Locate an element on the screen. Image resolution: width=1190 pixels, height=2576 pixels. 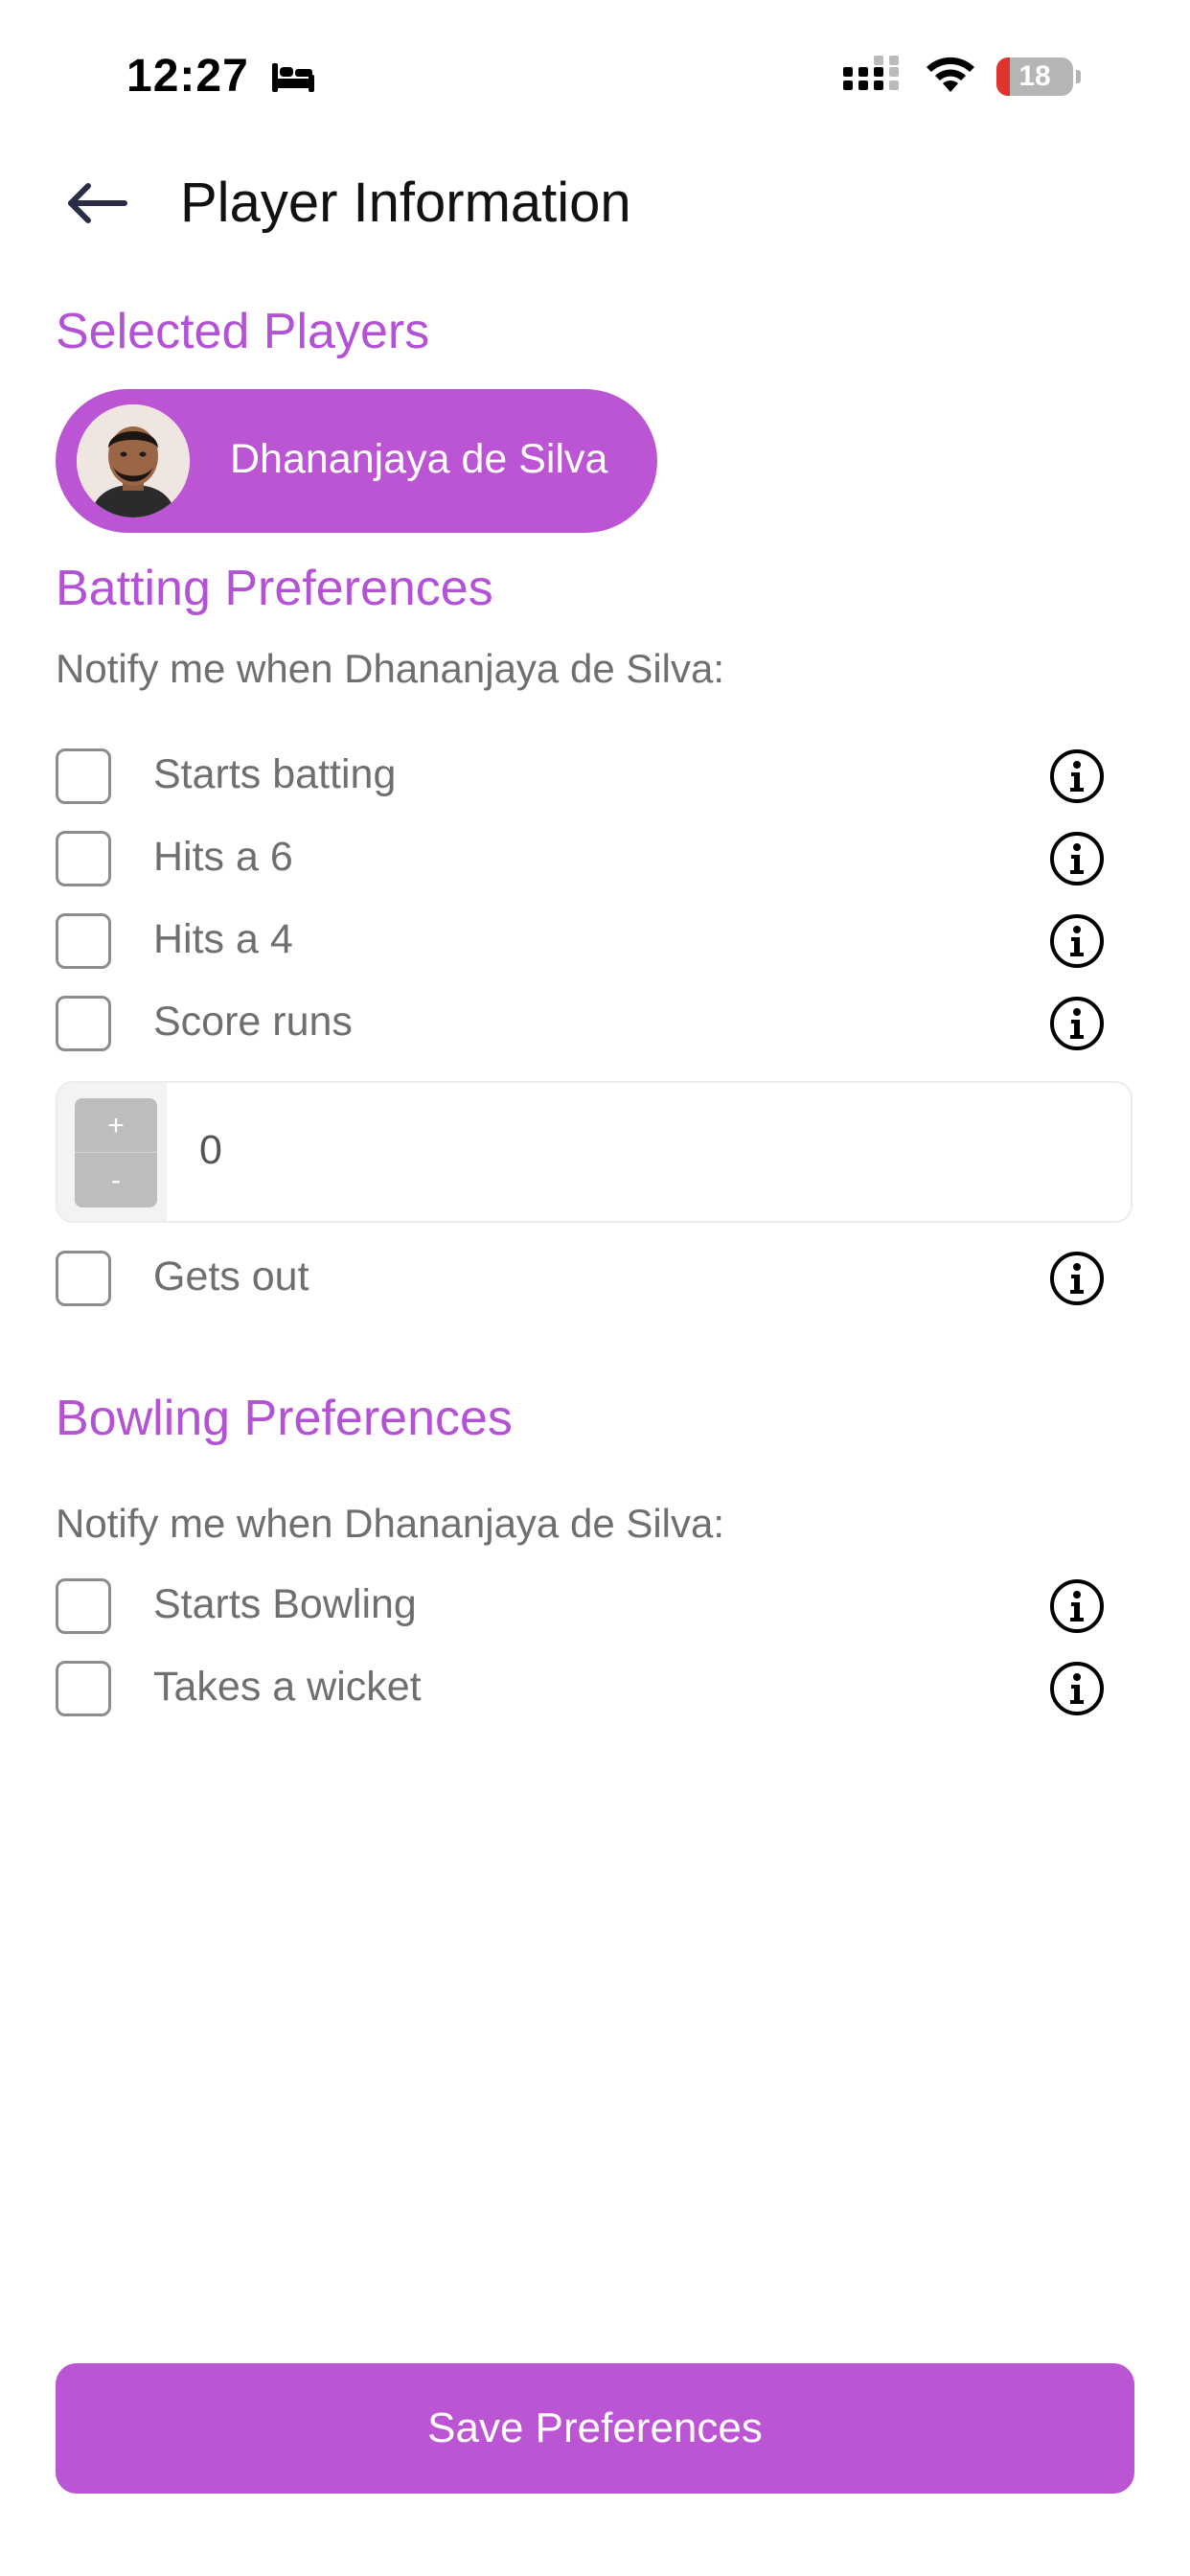
hits-6-label: Hits a 6 is located at coordinates (223, 857).